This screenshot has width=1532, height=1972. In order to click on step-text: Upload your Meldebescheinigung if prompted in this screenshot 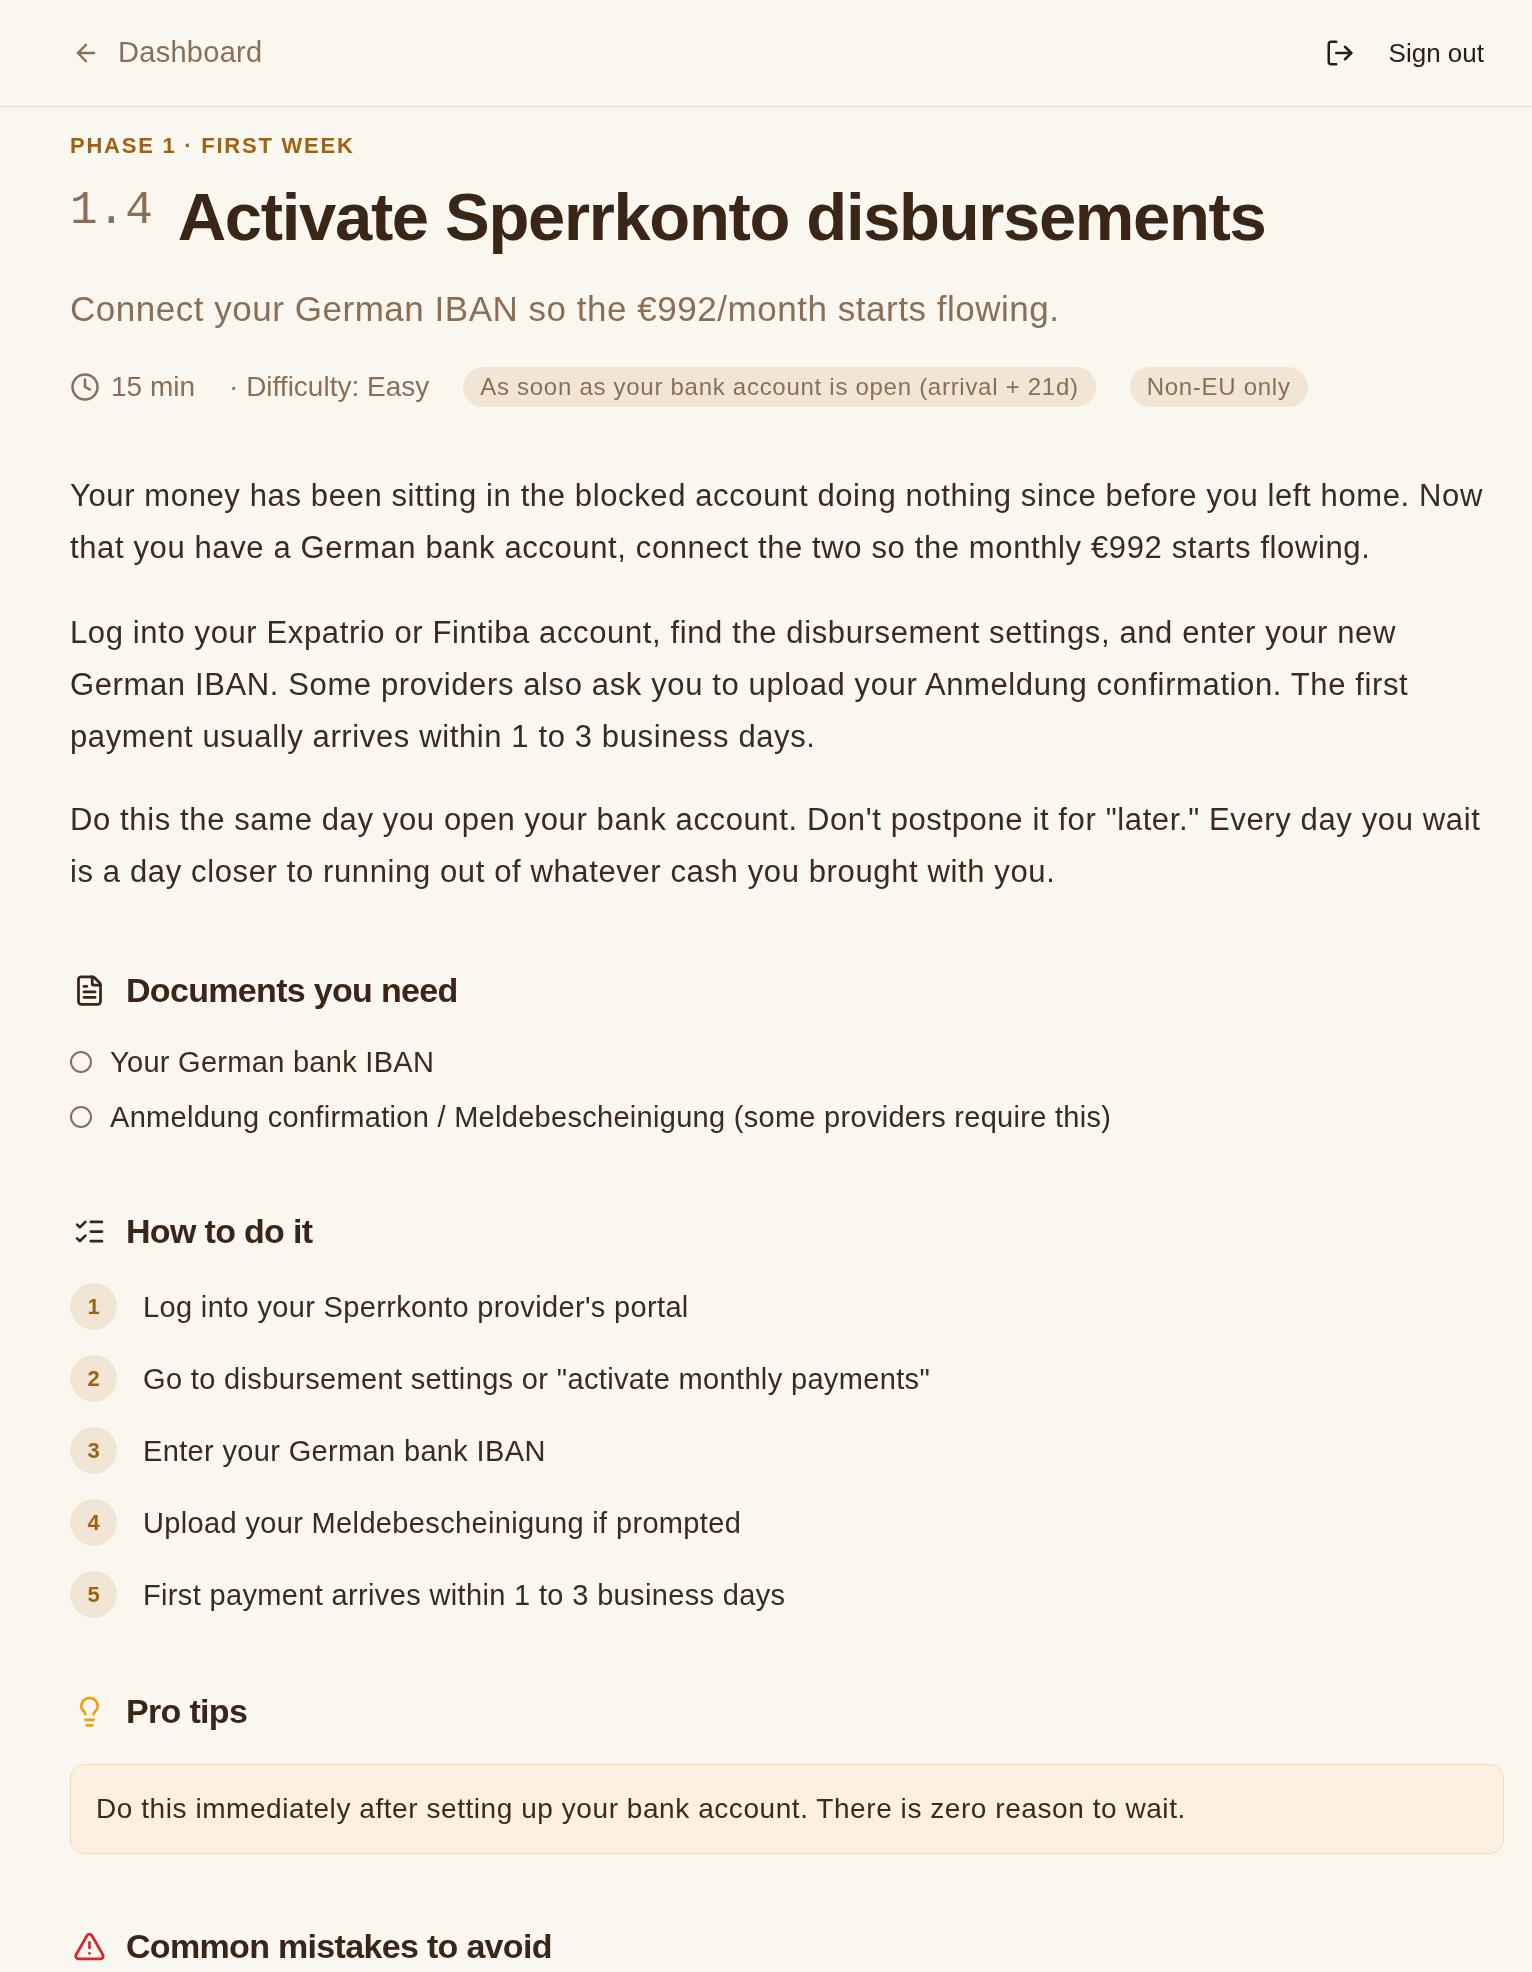, I will do `click(442, 1523)`.